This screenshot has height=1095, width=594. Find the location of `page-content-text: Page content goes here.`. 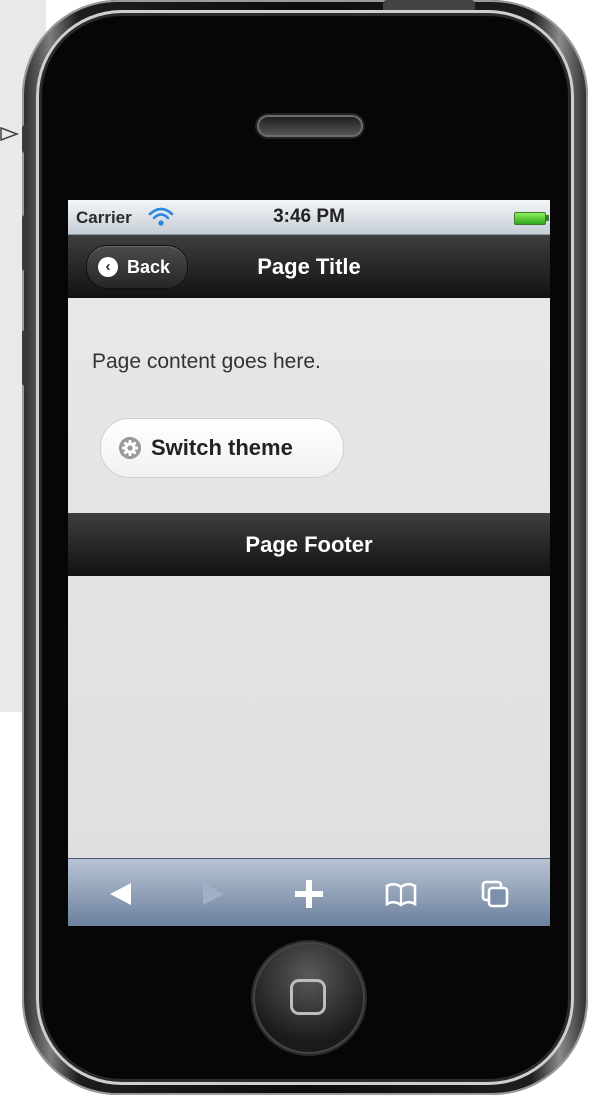

page-content-text: Page content goes here. is located at coordinates (206, 361).